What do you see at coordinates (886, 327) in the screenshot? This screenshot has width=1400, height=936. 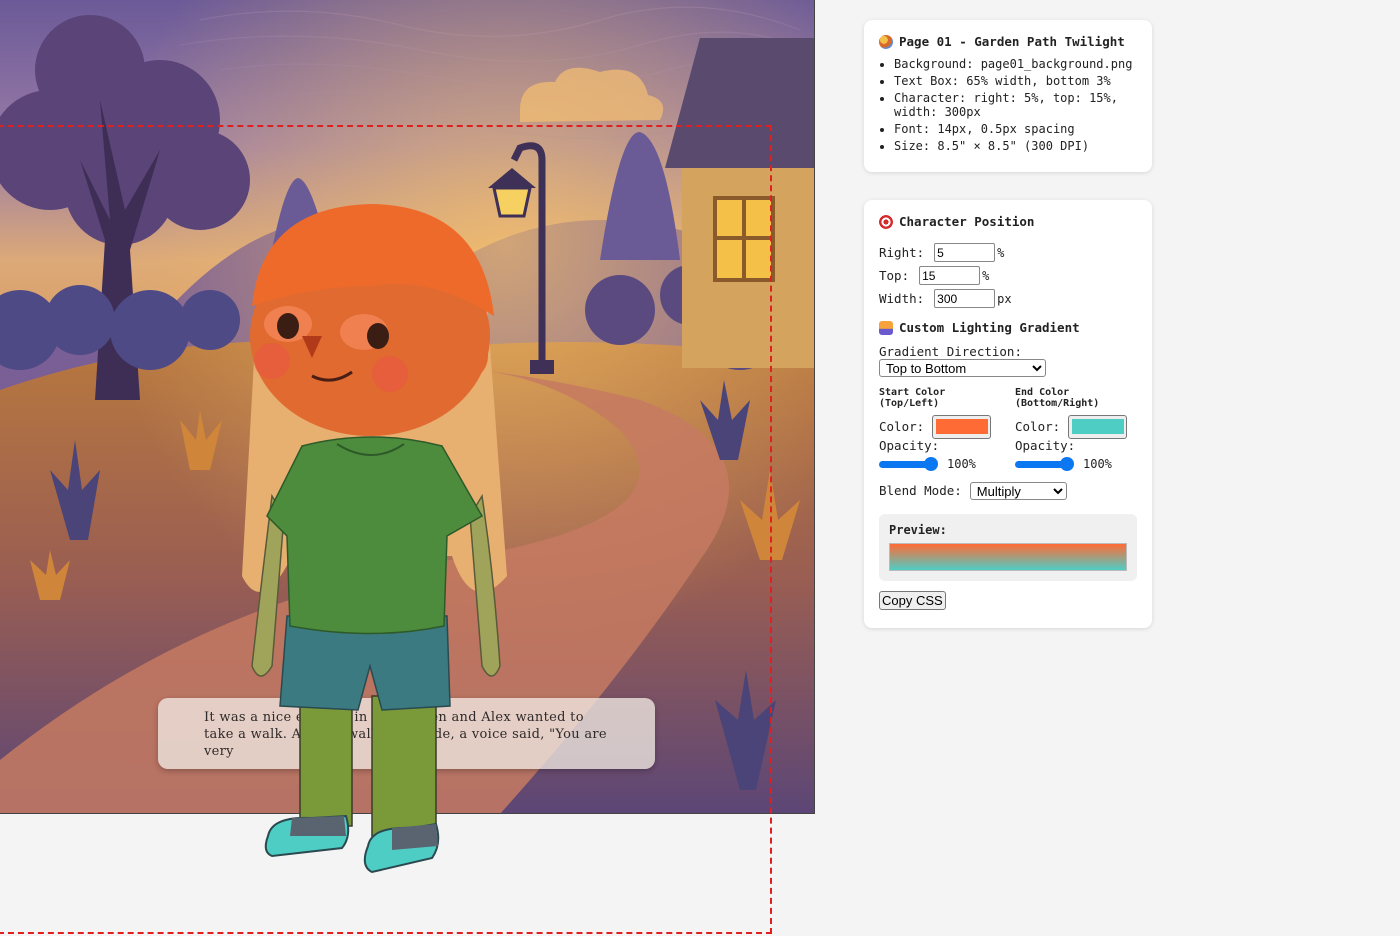 I see `sunset-icon` at bounding box center [886, 327].